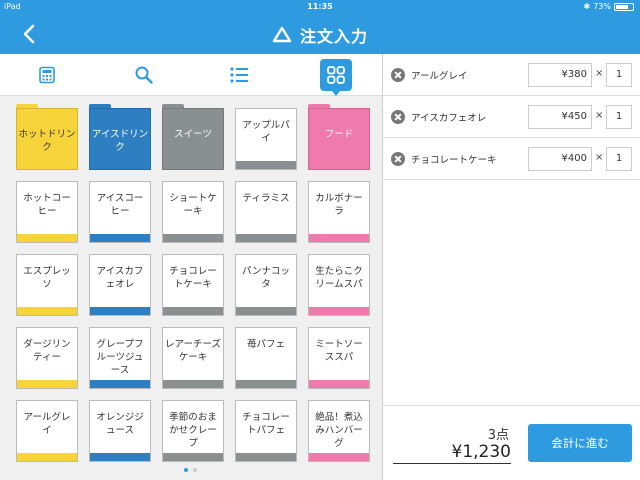  Describe the element at coordinates (602, 6) in the screenshot. I see `battery-percent: 73%` at that location.